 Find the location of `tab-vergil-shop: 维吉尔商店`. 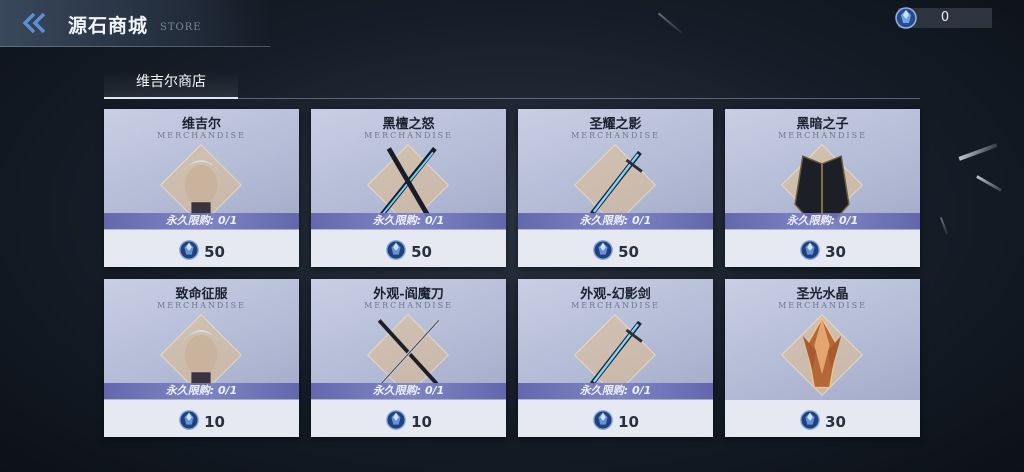

tab-vergil-shop: 维吉尔商店 is located at coordinates (171, 84).